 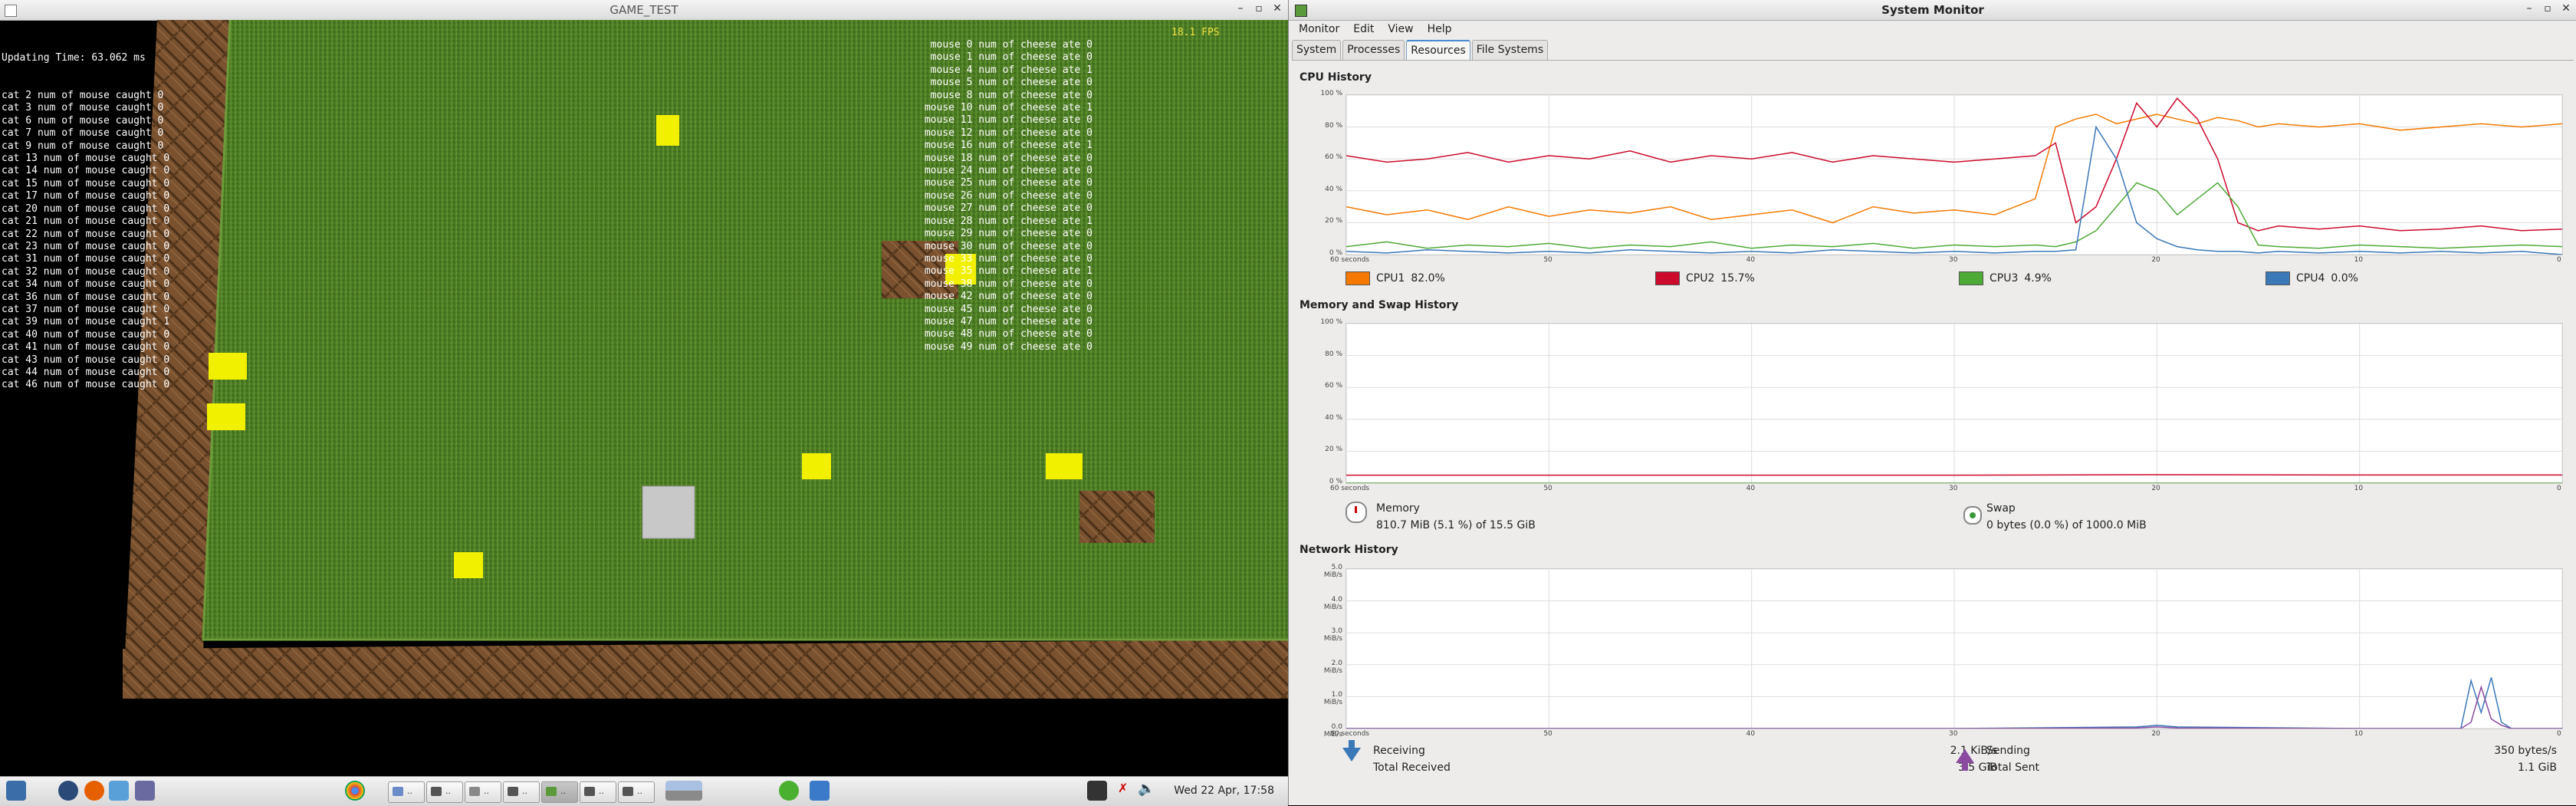 What do you see at coordinates (1332, 635) in the screenshot?
I see `y-tick-label: 3.0 MiB/s` at bounding box center [1332, 635].